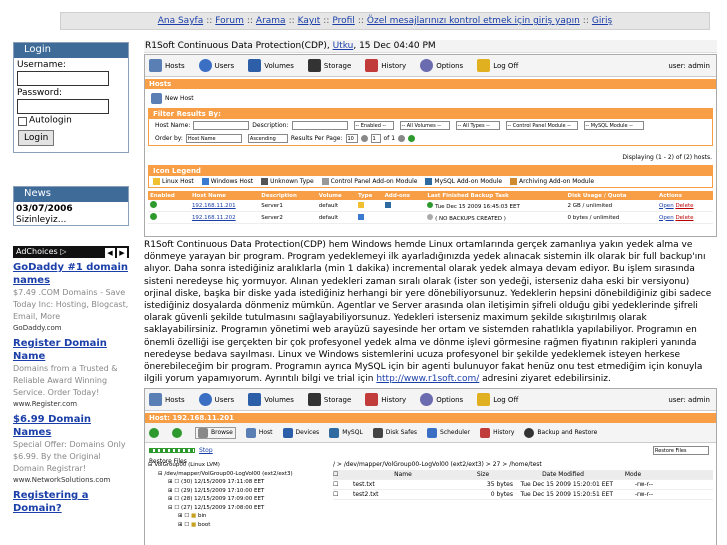 This screenshot has height=545, width=727. Describe the element at coordinates (477, 125) in the screenshot. I see `types-select: -- All Types --` at that location.